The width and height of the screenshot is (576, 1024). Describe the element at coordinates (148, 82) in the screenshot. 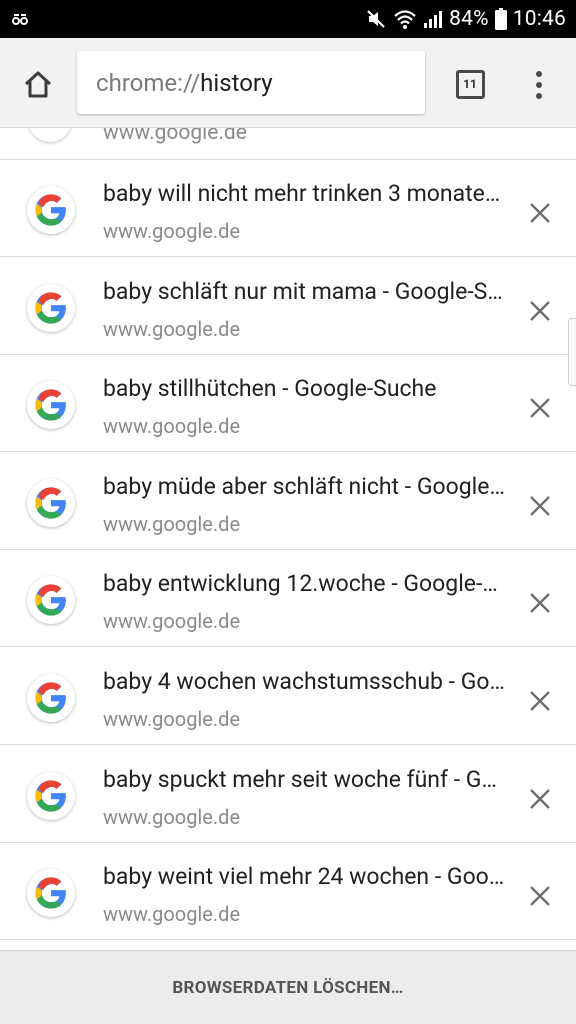

I see `url-scheme: chrome://` at that location.